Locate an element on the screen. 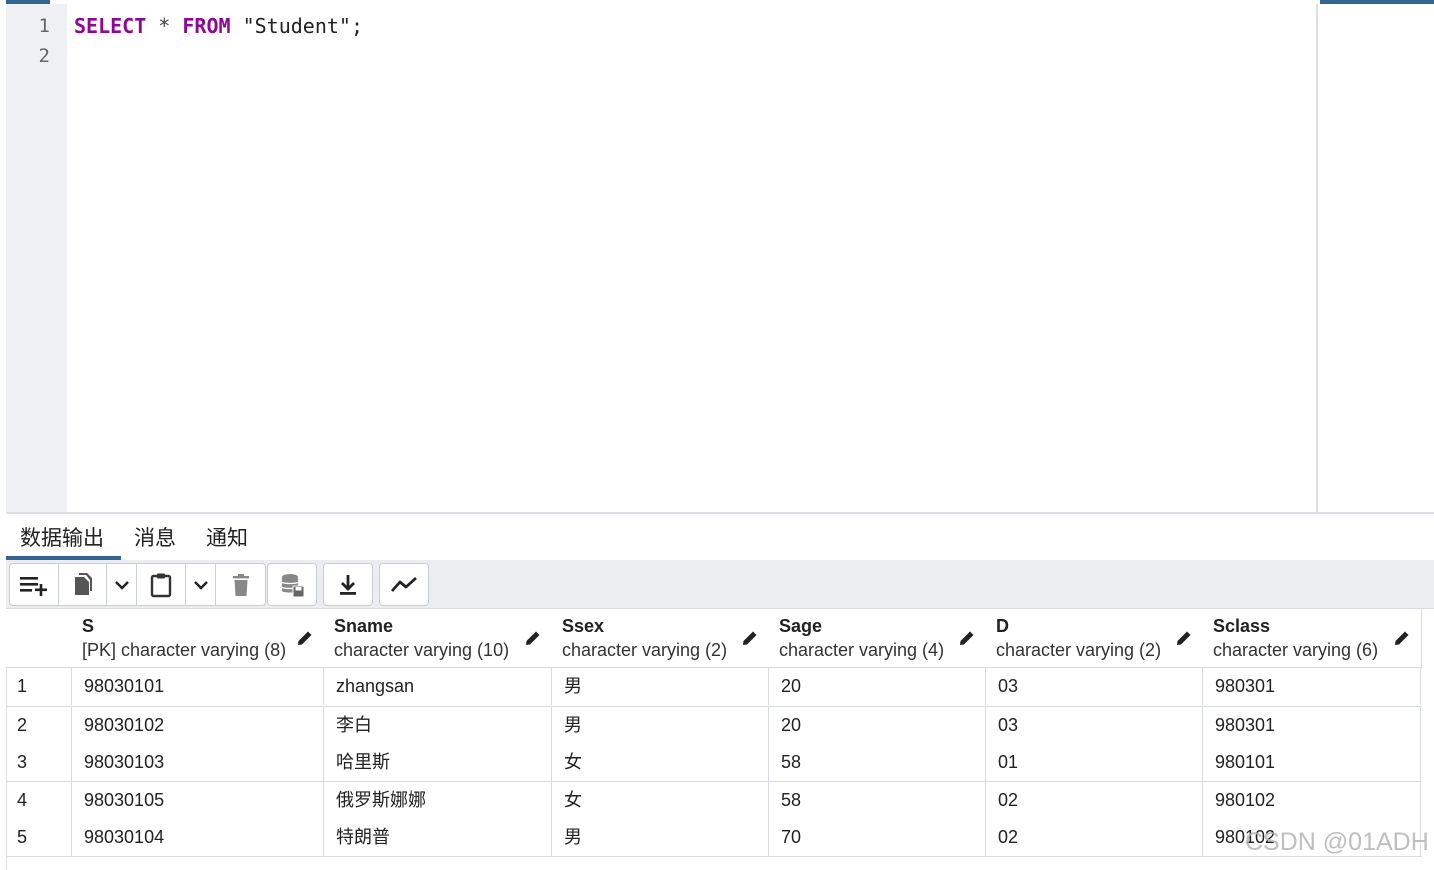 The height and width of the screenshot is (870, 1434). graph-visualiser-button is located at coordinates (404, 584).